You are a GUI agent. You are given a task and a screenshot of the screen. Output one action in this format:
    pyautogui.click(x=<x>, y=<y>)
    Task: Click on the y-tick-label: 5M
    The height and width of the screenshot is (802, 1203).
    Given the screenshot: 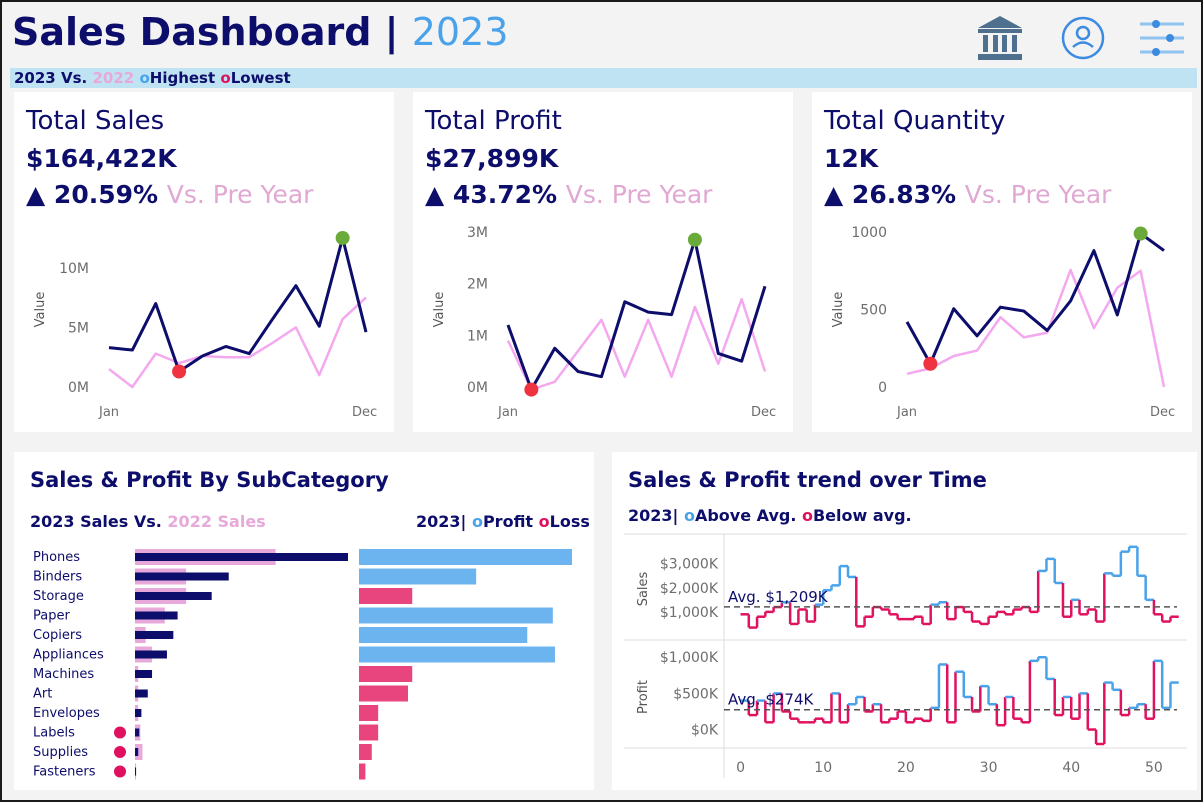 What is the action you would take?
    pyautogui.click(x=78, y=328)
    